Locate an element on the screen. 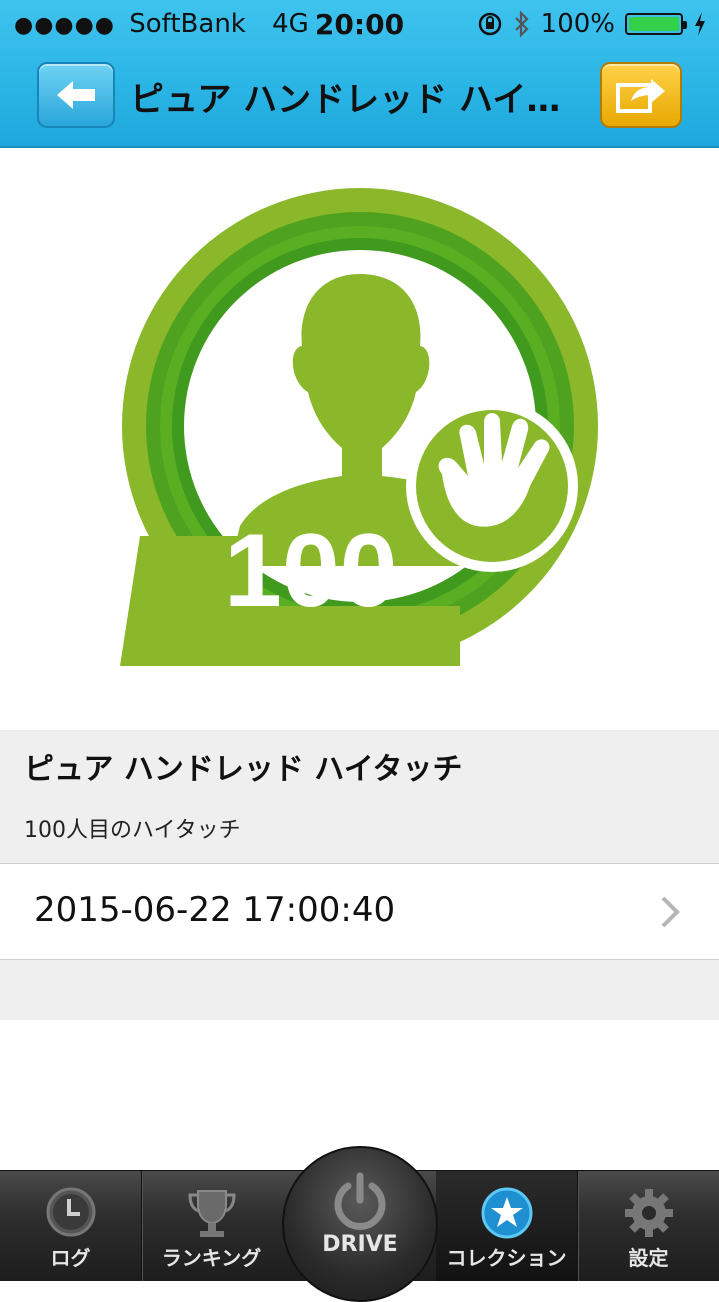 The height and width of the screenshot is (1302, 719). drive-button: DRIVE is located at coordinates (360, 1224).